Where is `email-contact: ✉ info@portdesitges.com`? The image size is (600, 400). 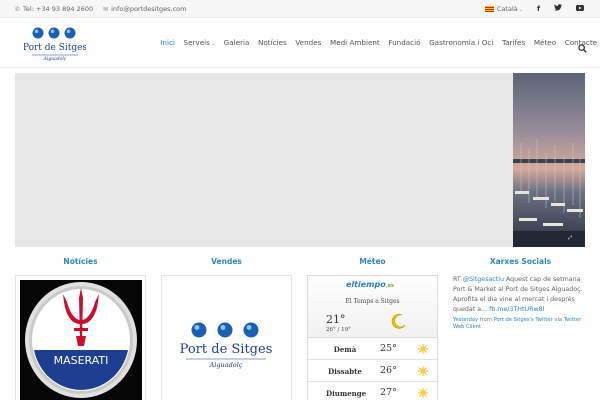
email-contact: ✉ info@portdesitges.com is located at coordinates (144, 9).